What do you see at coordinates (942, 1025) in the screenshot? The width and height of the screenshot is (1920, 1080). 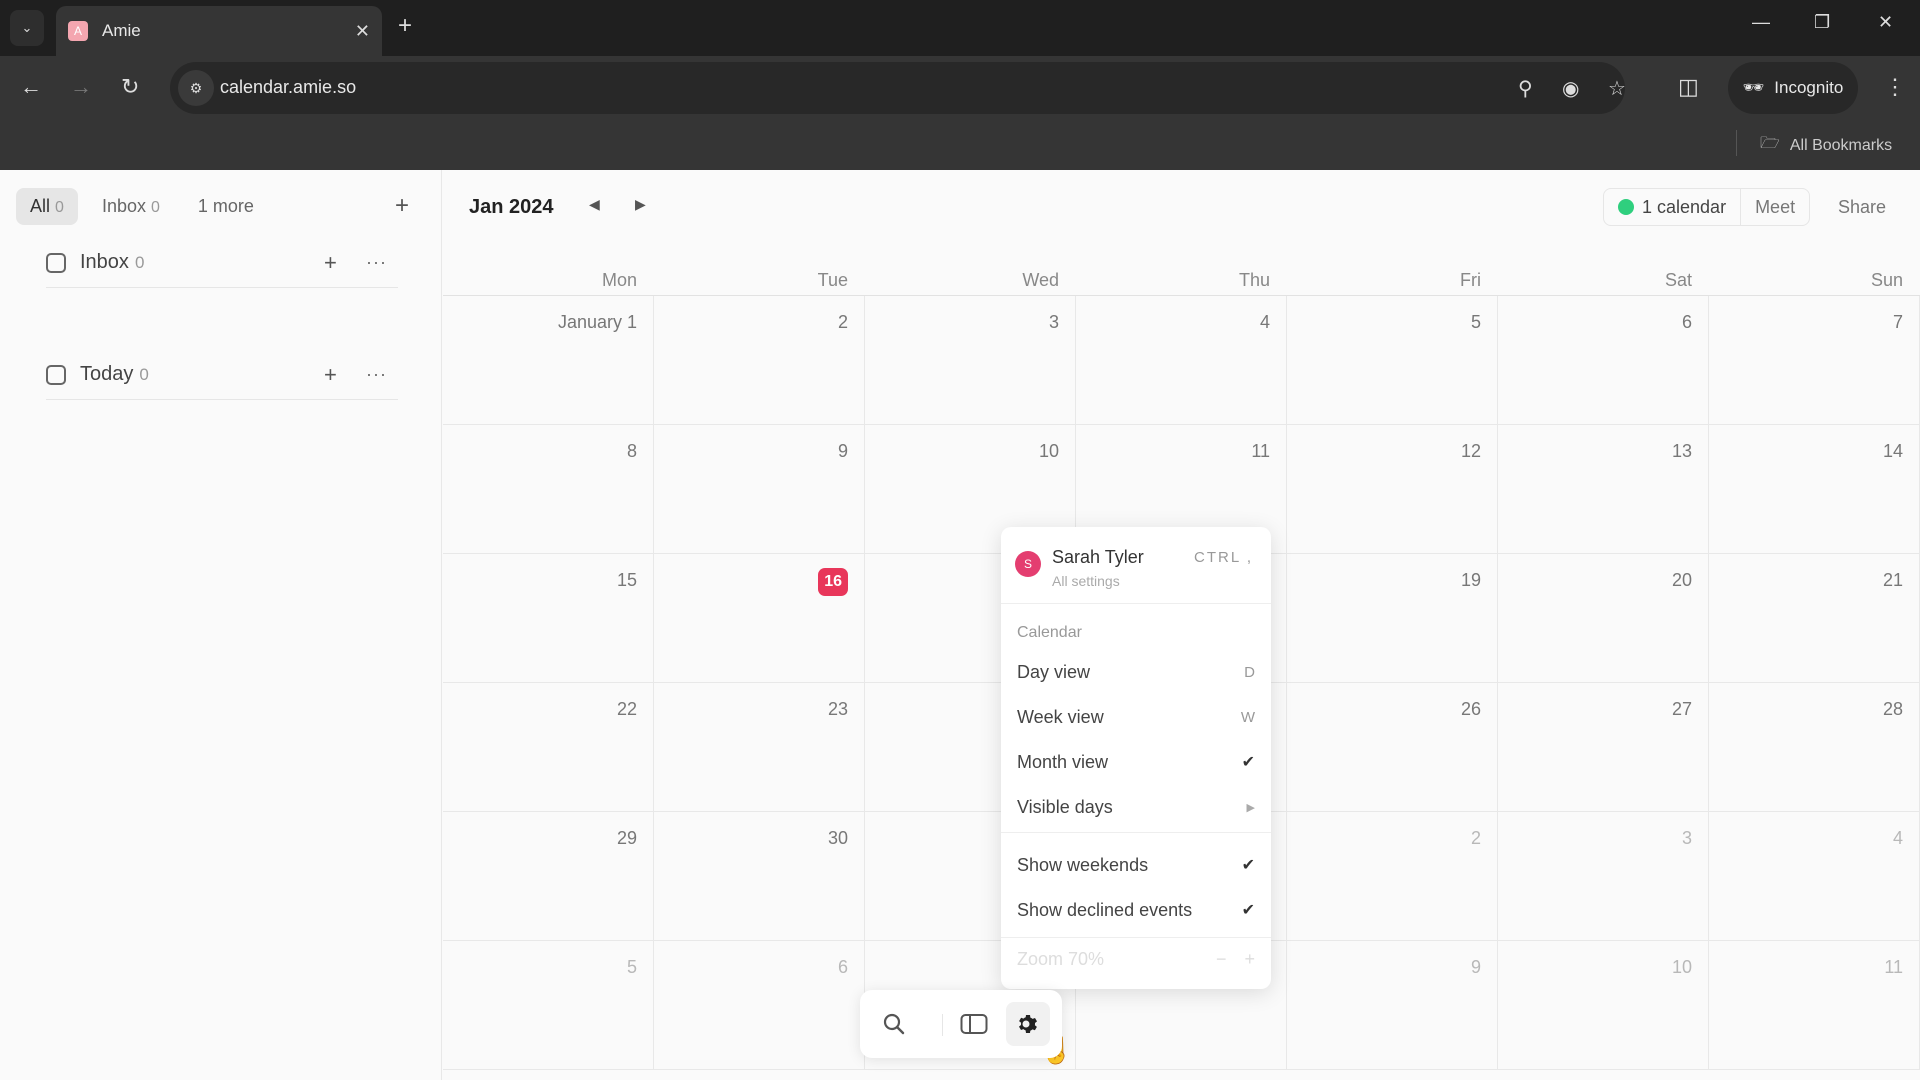 I see `toolbar-divider` at bounding box center [942, 1025].